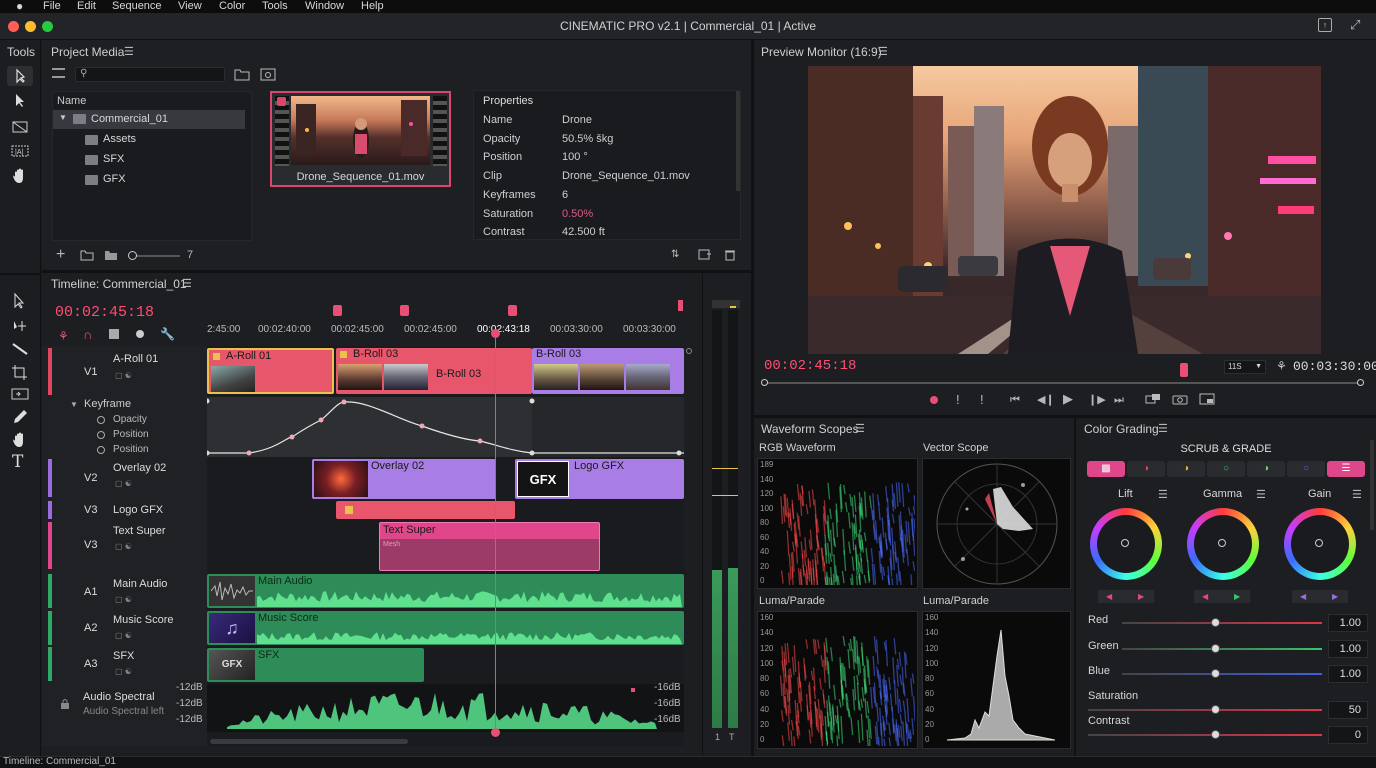 This screenshot has width=1376, height=768. Describe the element at coordinates (1126, 544) in the screenshot. I see `lift-wheel` at that location.